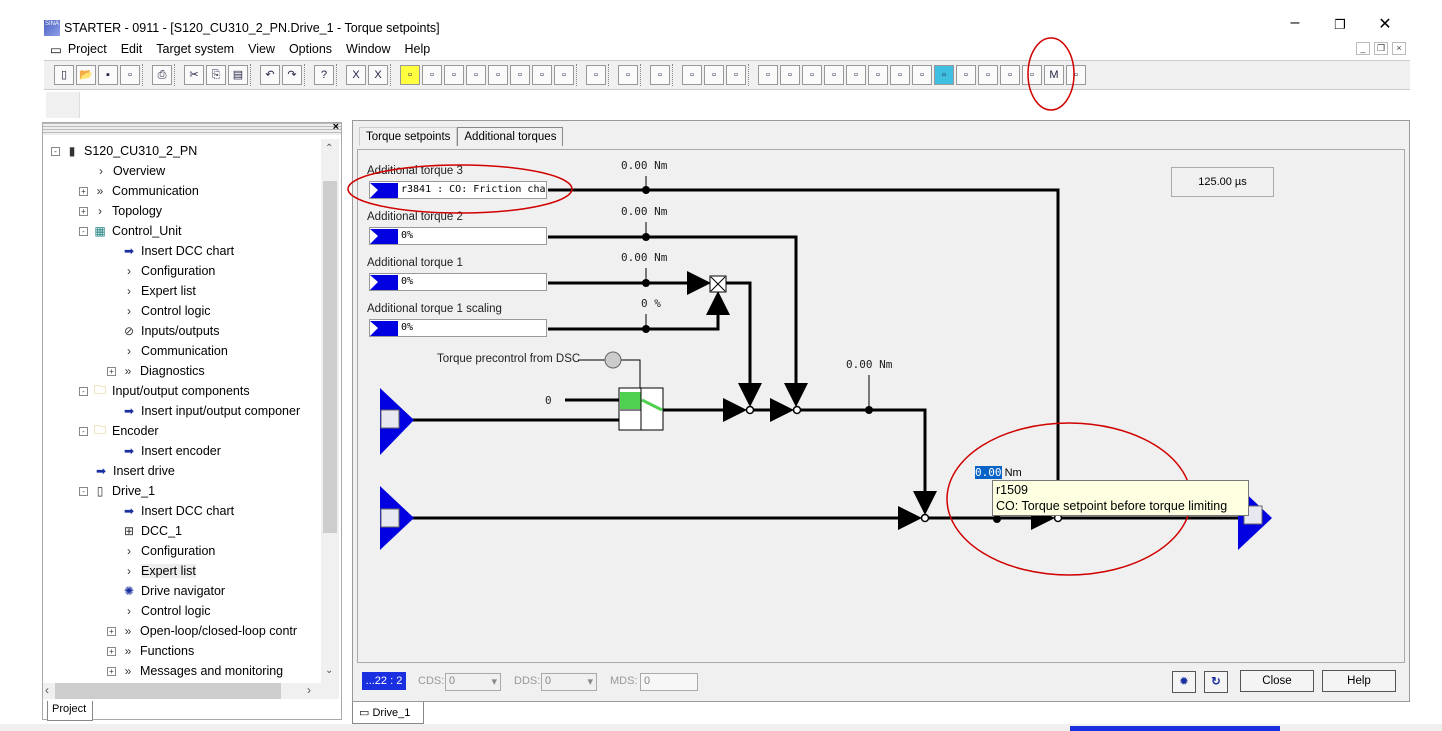  Describe the element at coordinates (171, 451) in the screenshot. I see `tree-item: ➡ Insert encoder` at that location.